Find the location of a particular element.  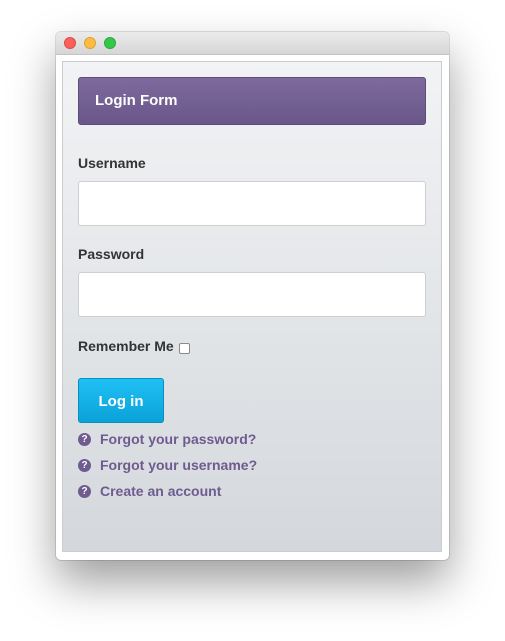

password-label: Password is located at coordinates (111, 254).